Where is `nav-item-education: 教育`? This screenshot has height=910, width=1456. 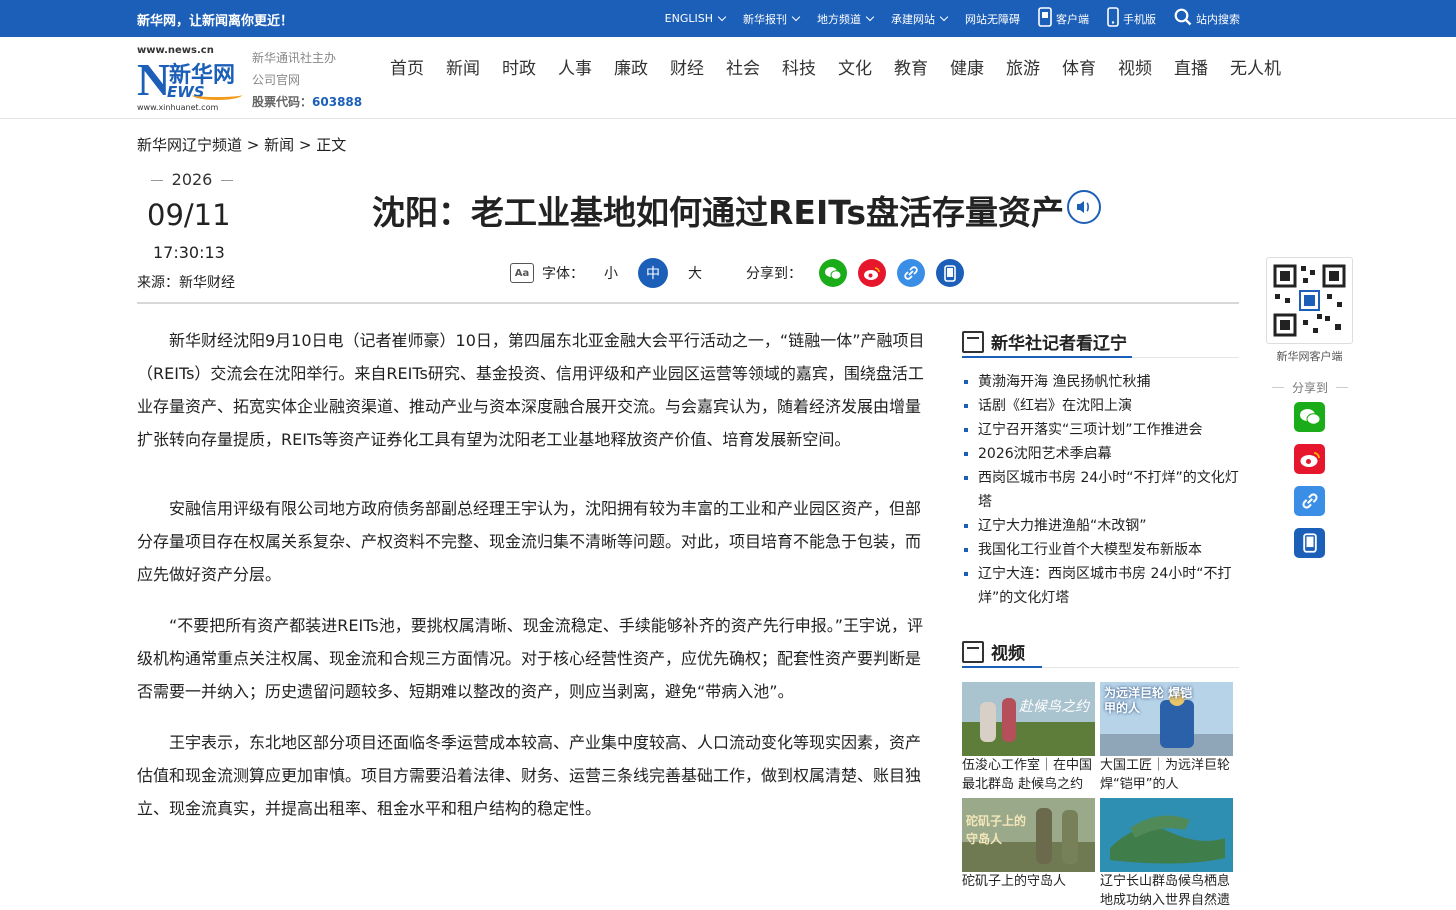 nav-item-education: 教育 is located at coordinates (911, 66).